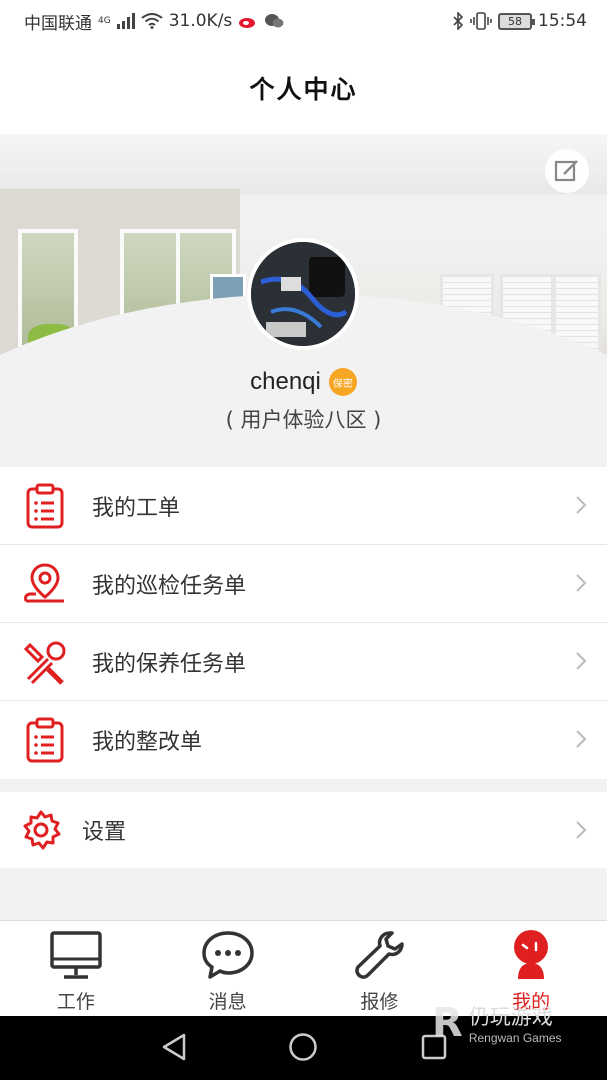 The height and width of the screenshot is (1080, 607). What do you see at coordinates (147, 742) in the screenshot?
I see `menu-item-label: 我的整改单` at bounding box center [147, 742].